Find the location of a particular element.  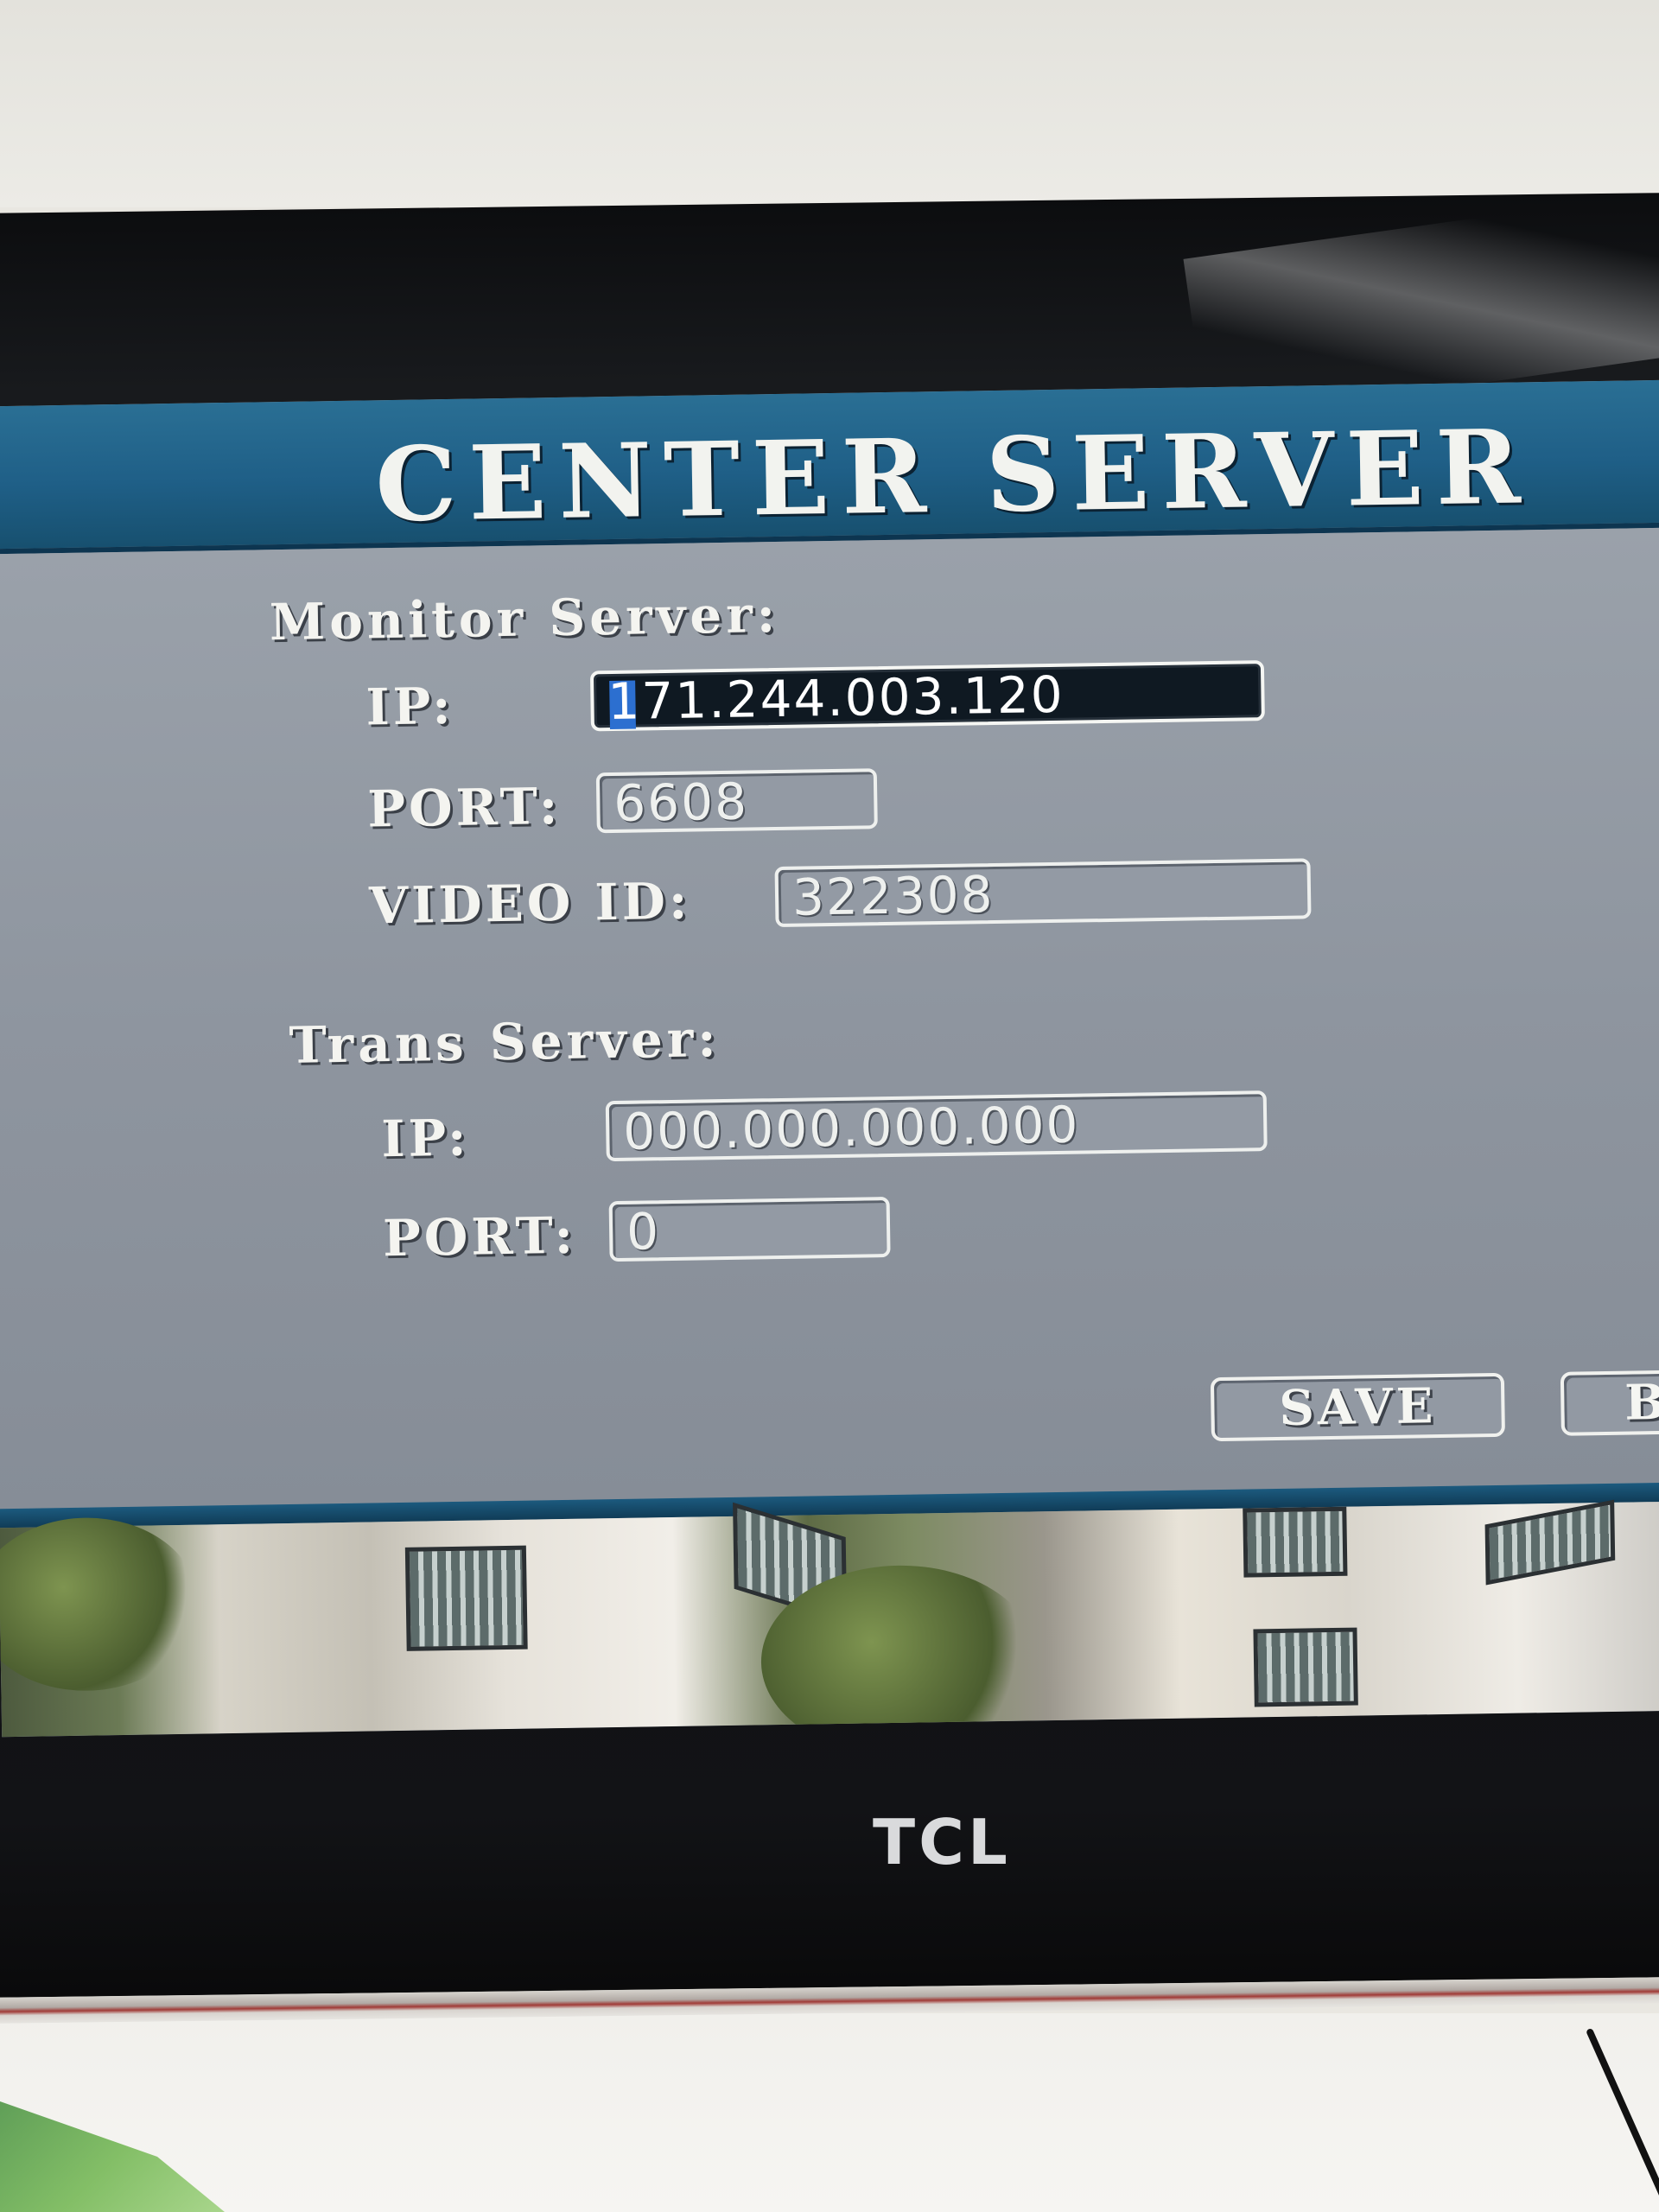

monitor-port-value: 6608 is located at coordinates (681, 802).